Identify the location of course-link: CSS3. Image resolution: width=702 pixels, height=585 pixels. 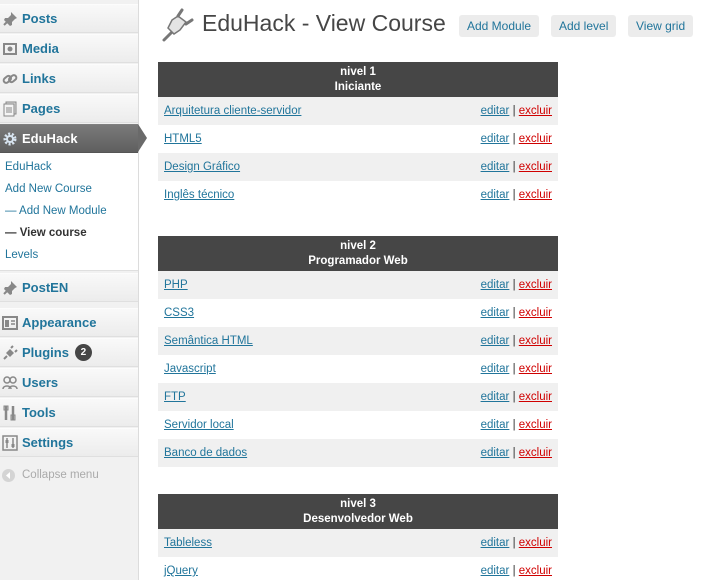
(179, 313).